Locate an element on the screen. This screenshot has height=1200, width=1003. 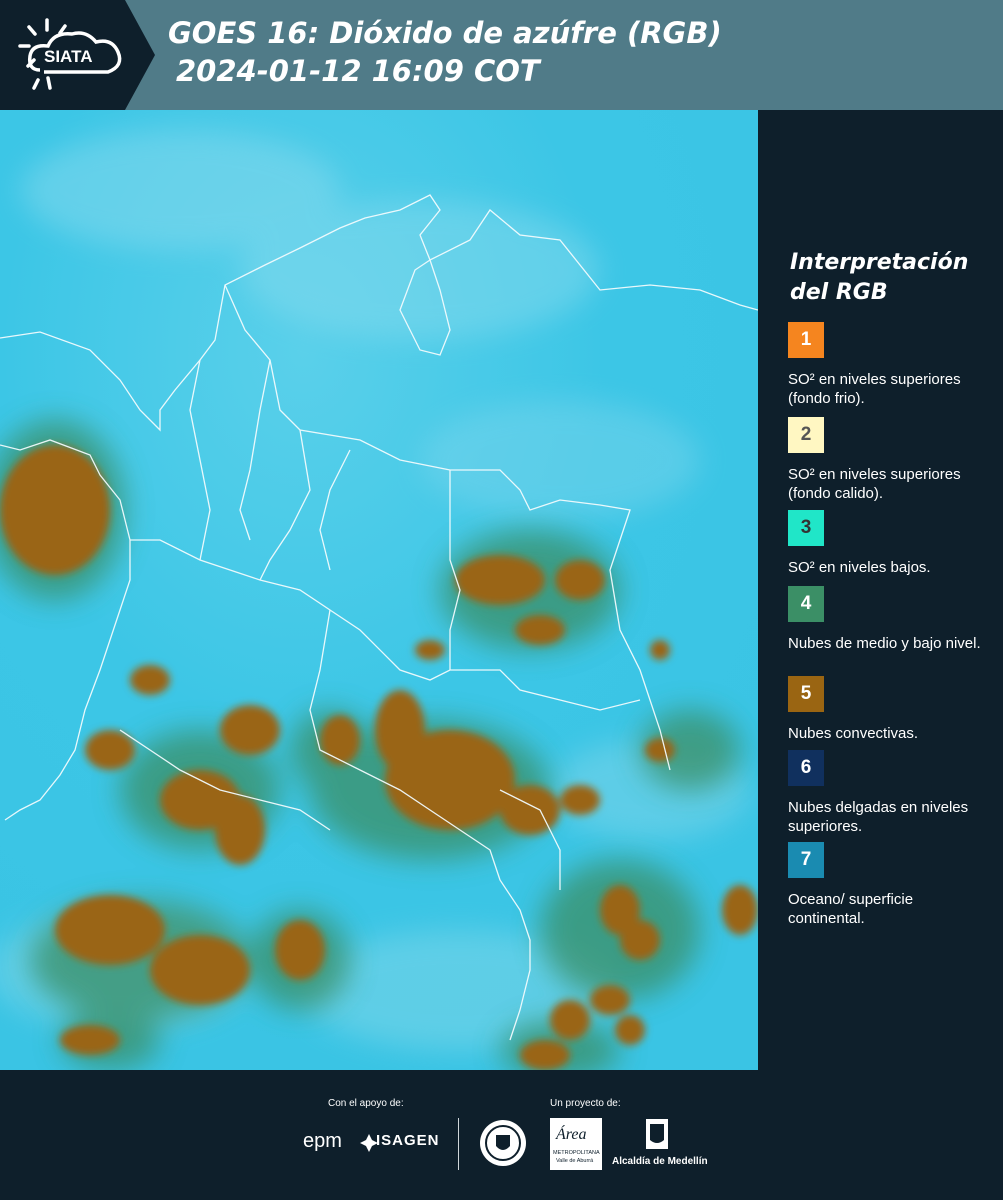
area-sub1: METROPOLITANA is located at coordinates (576, 1153).